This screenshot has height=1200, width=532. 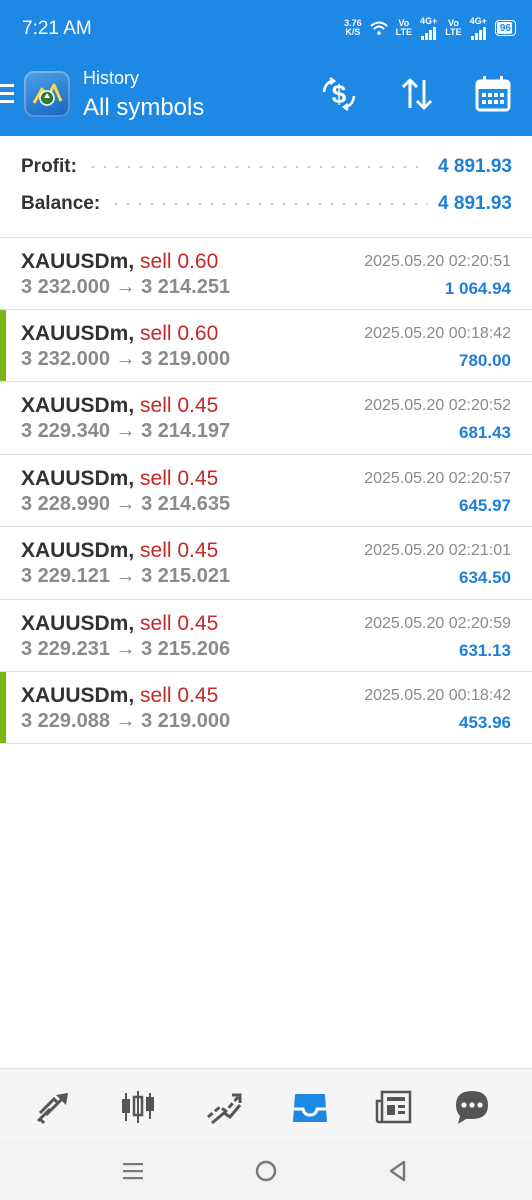 I want to click on home-button, so click(x=266, y=1171).